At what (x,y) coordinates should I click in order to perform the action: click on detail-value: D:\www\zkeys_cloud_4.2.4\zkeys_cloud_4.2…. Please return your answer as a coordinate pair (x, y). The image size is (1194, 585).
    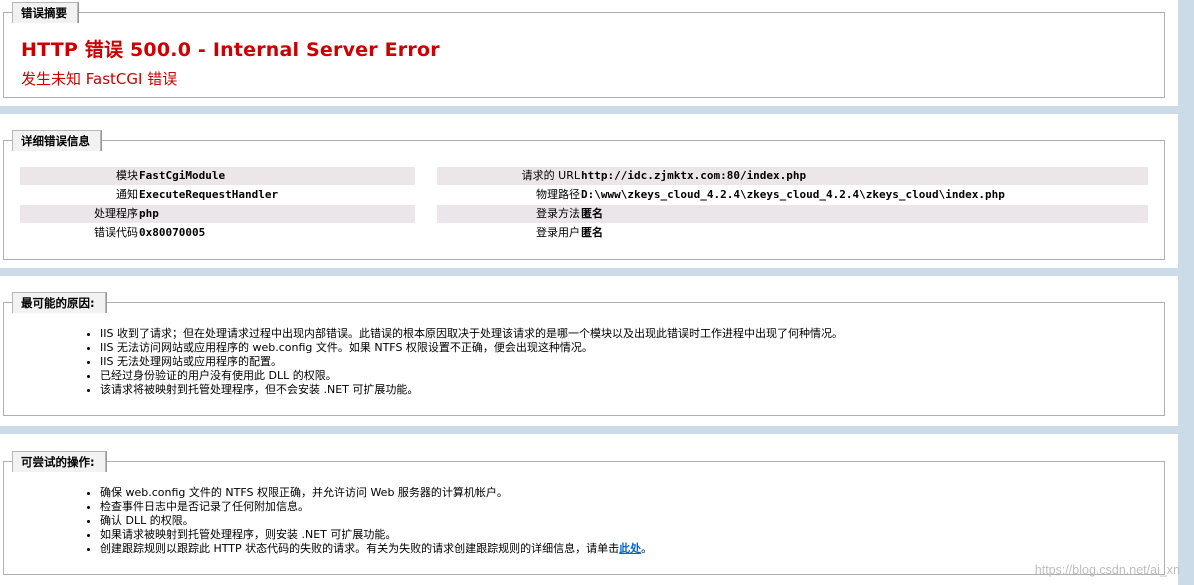
    Looking at the image, I should click on (793, 194).